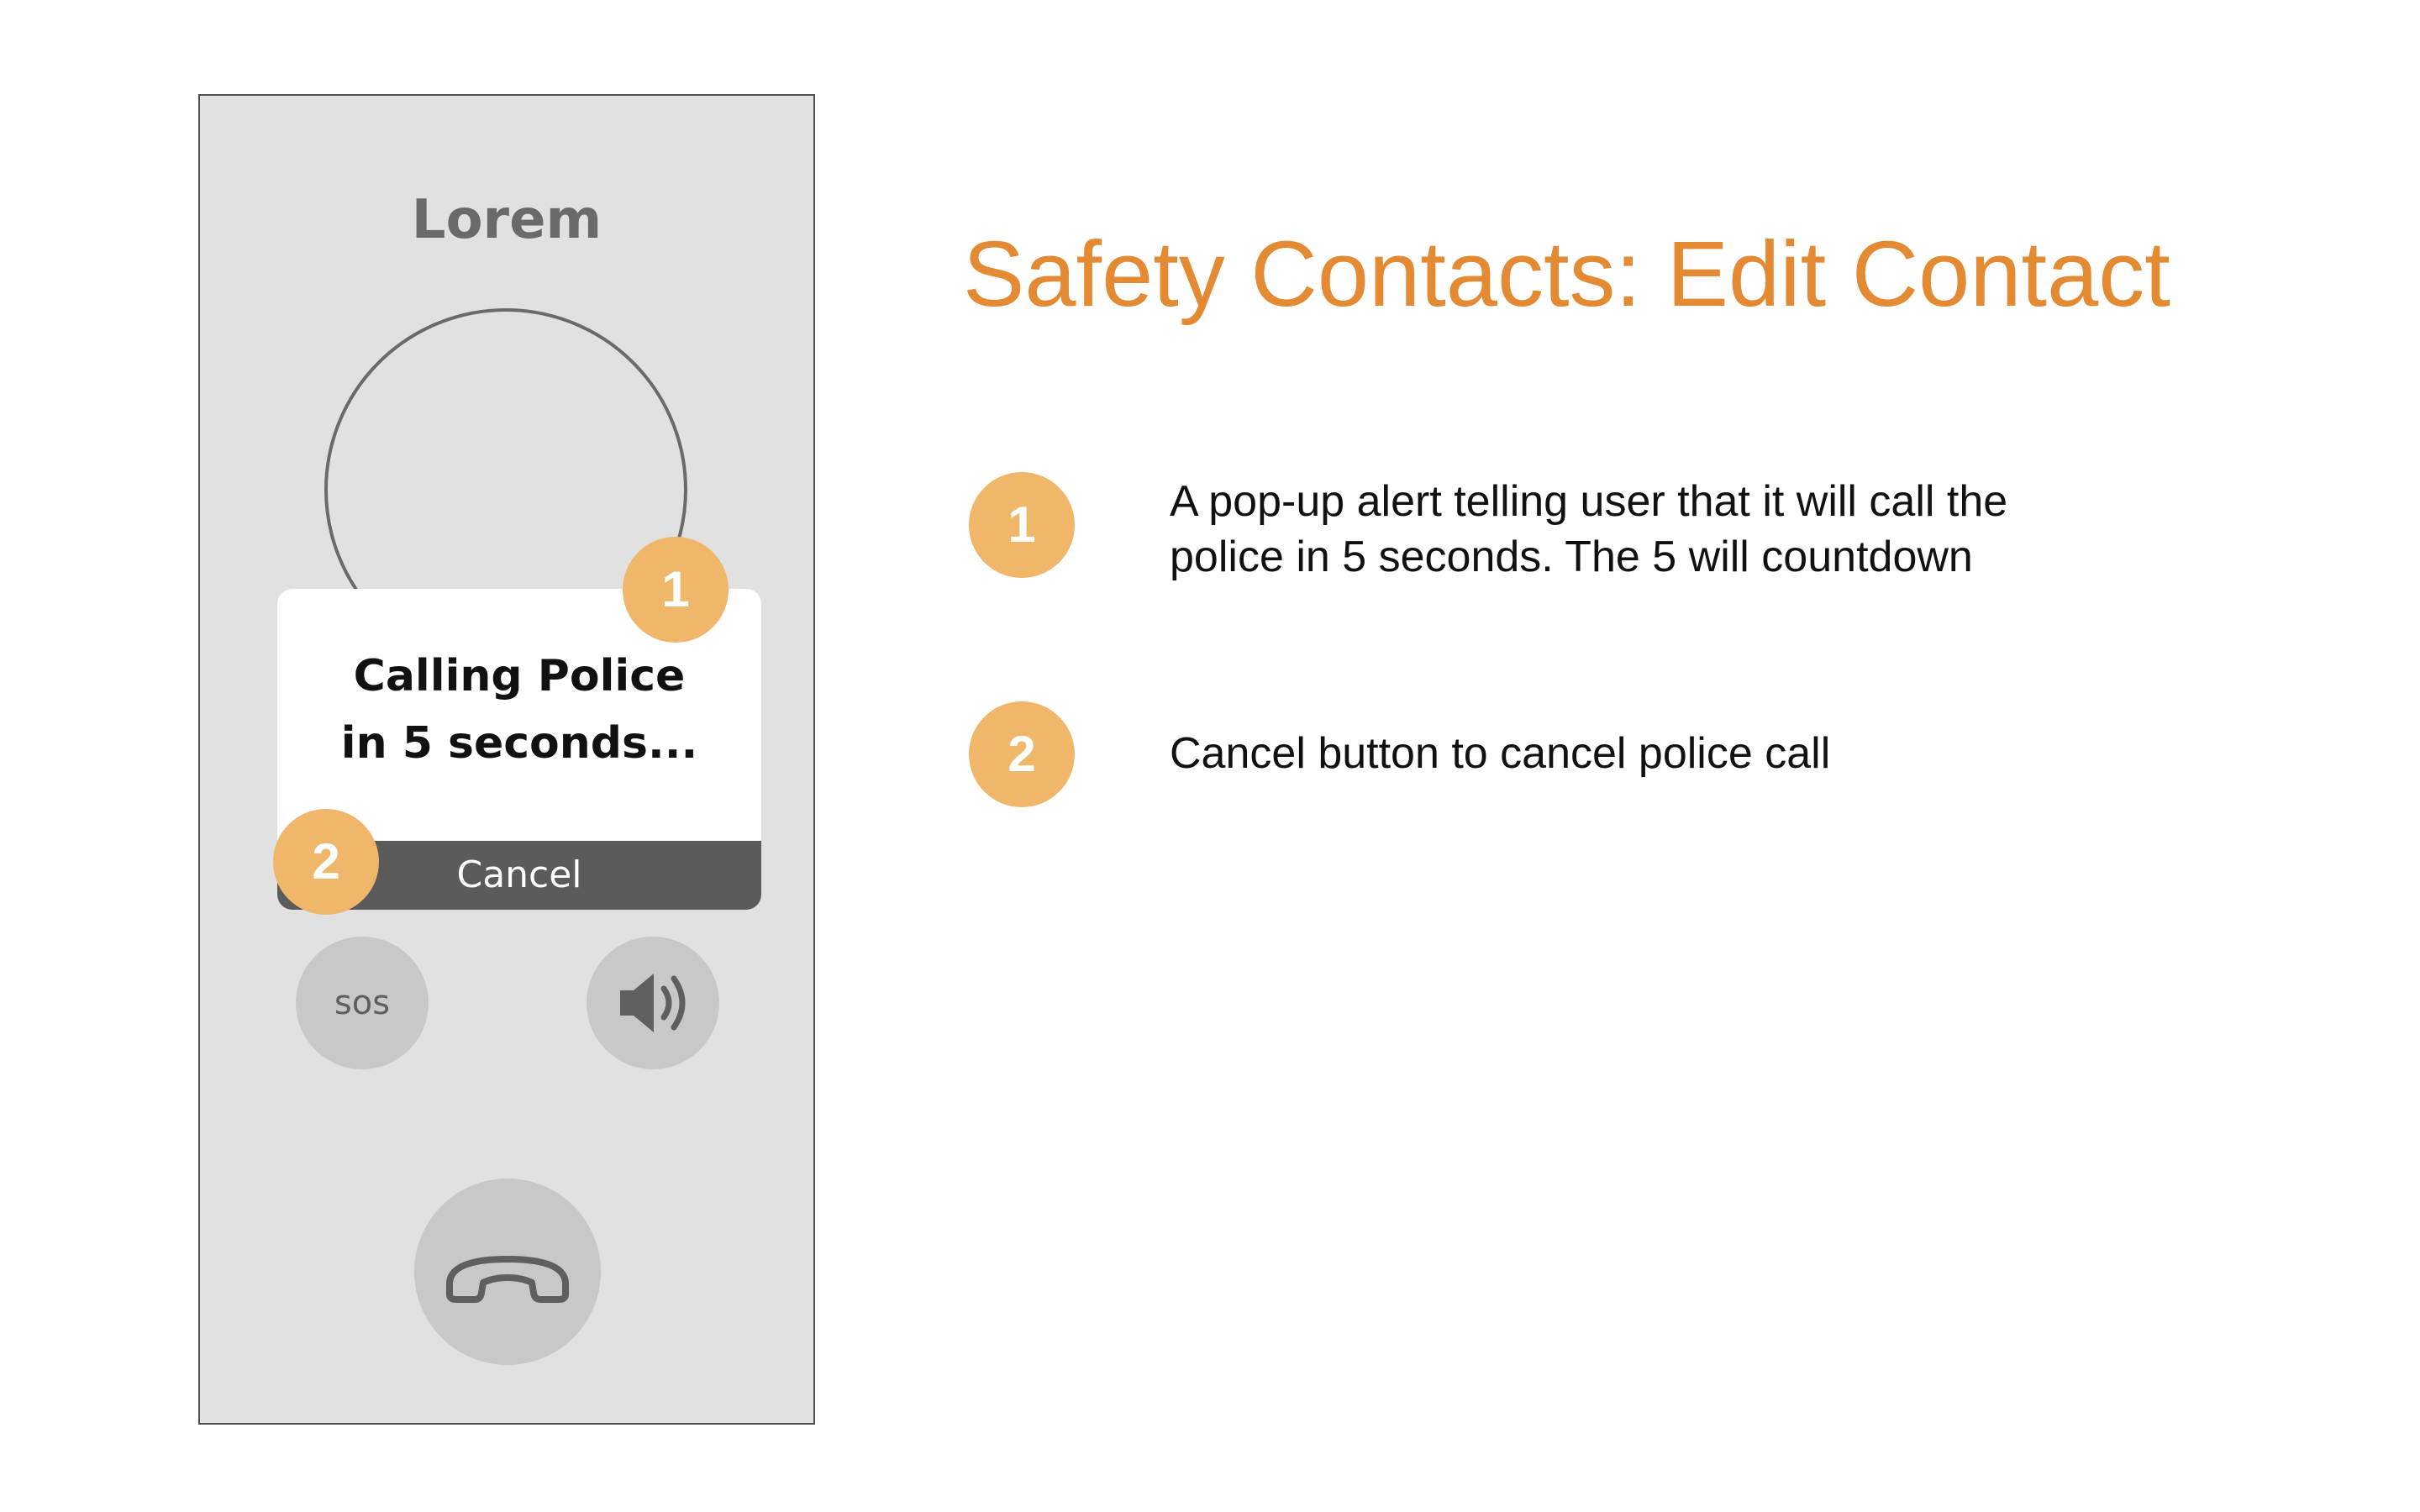 The width and height of the screenshot is (2420, 1512). Describe the element at coordinates (326, 862) in the screenshot. I see `marker-2: 2` at that location.